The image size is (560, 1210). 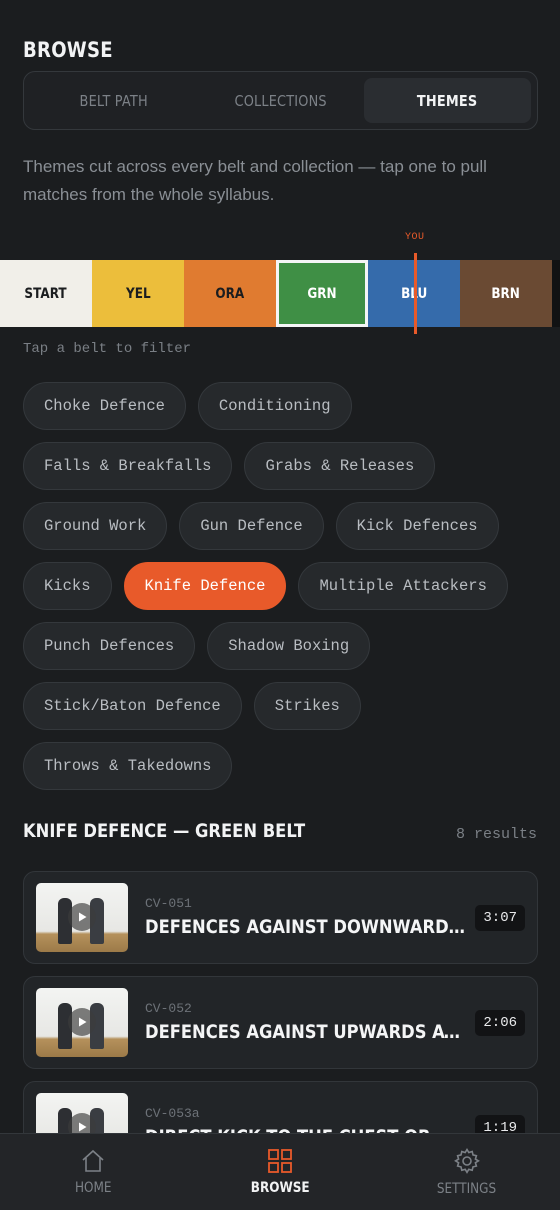 What do you see at coordinates (251, 526) in the screenshot?
I see `theme-chip: Gun Defence` at bounding box center [251, 526].